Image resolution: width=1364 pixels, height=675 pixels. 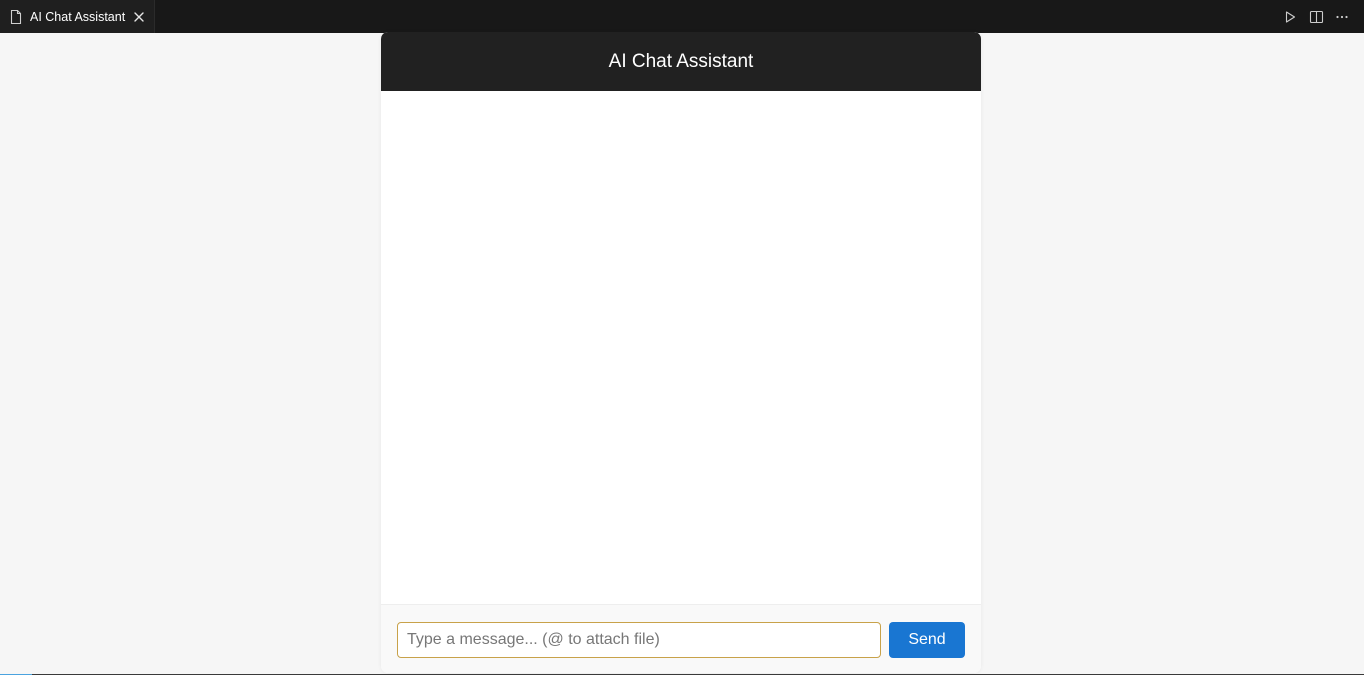 I want to click on run-icon, so click(x=1290, y=17).